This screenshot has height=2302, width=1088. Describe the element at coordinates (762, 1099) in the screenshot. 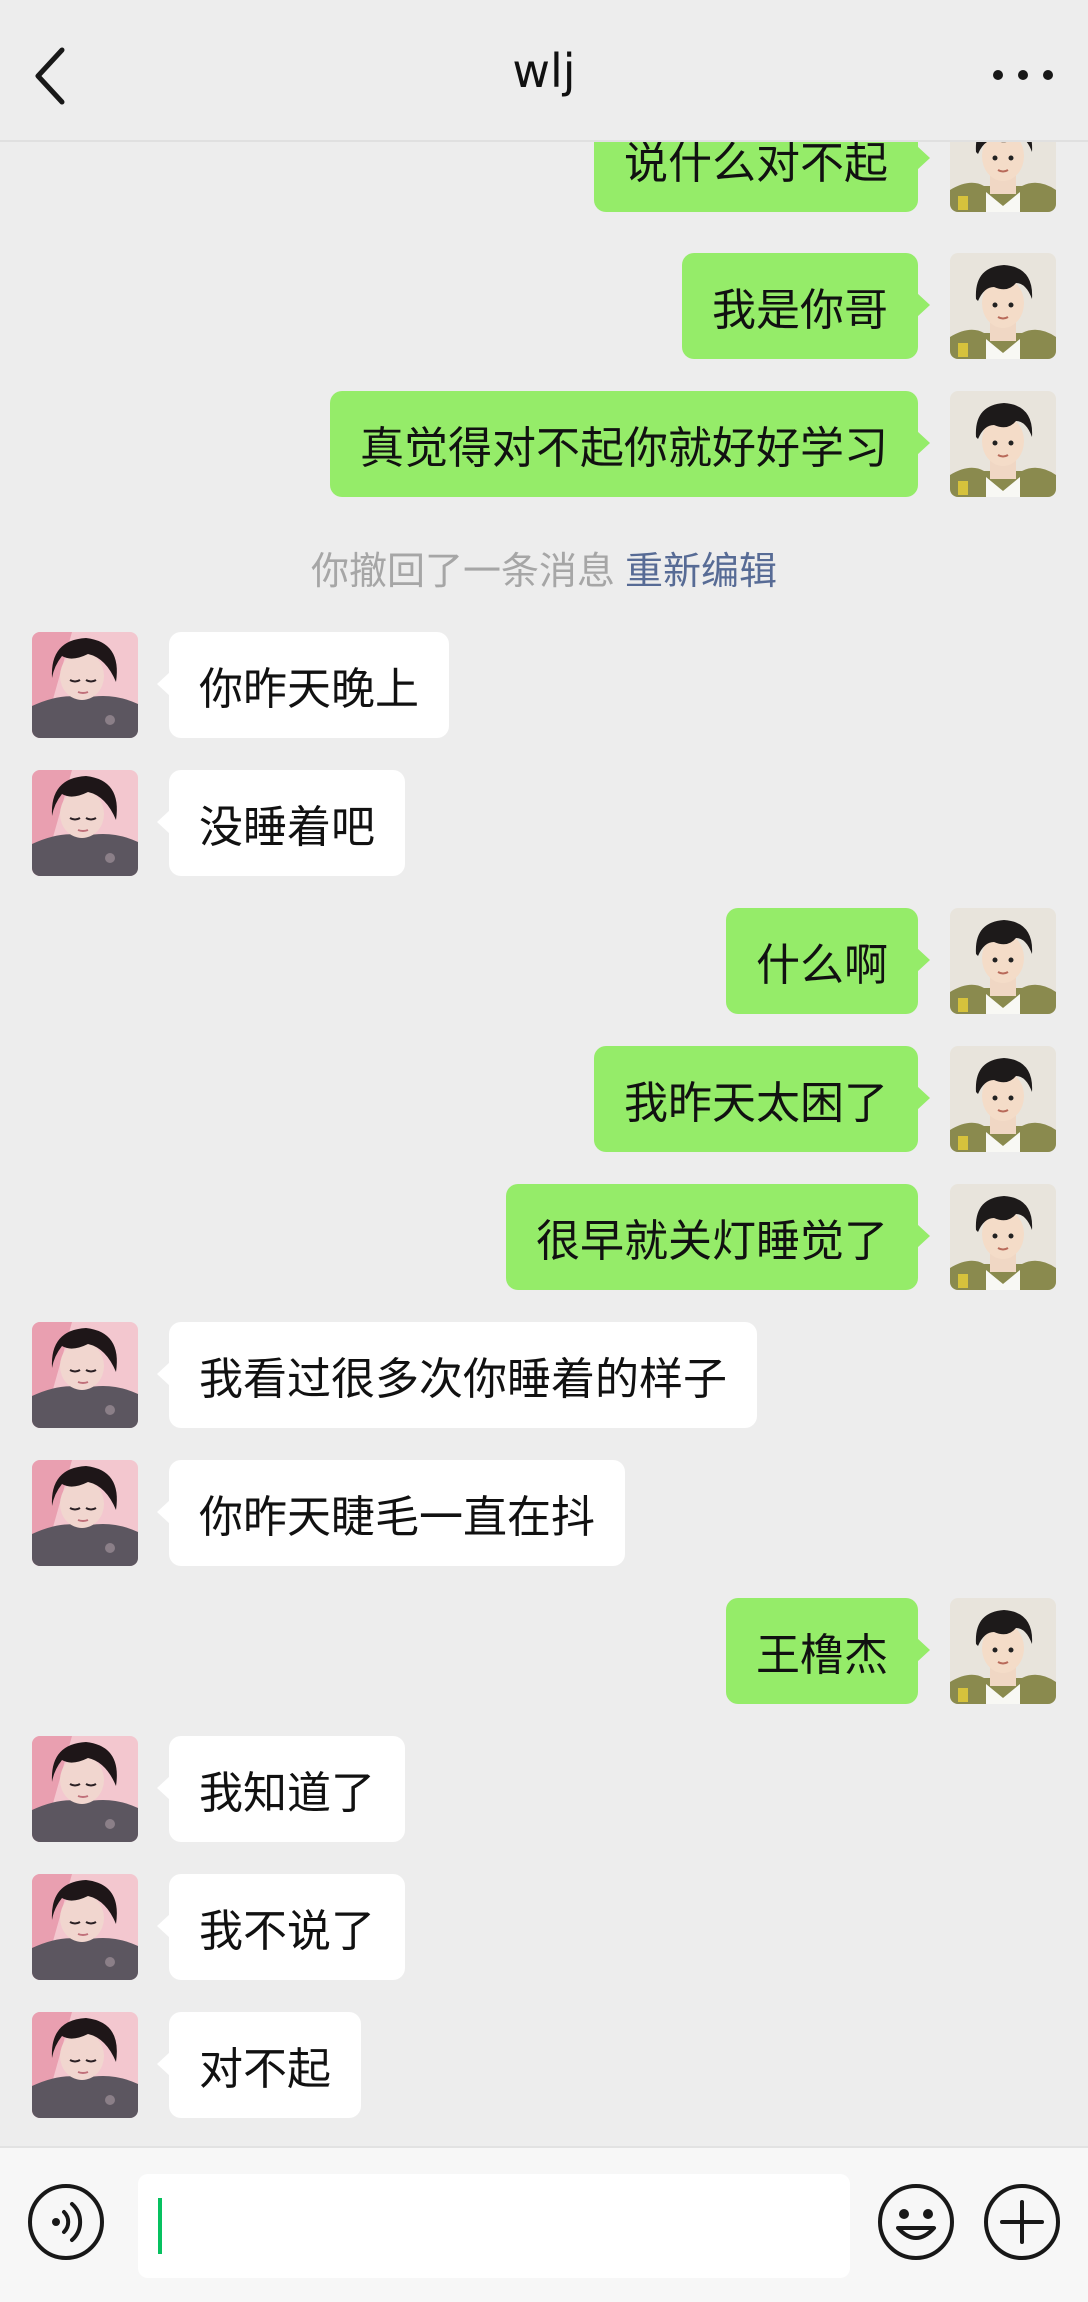

I see `my-message-bubble: 我昨天太困了` at that location.